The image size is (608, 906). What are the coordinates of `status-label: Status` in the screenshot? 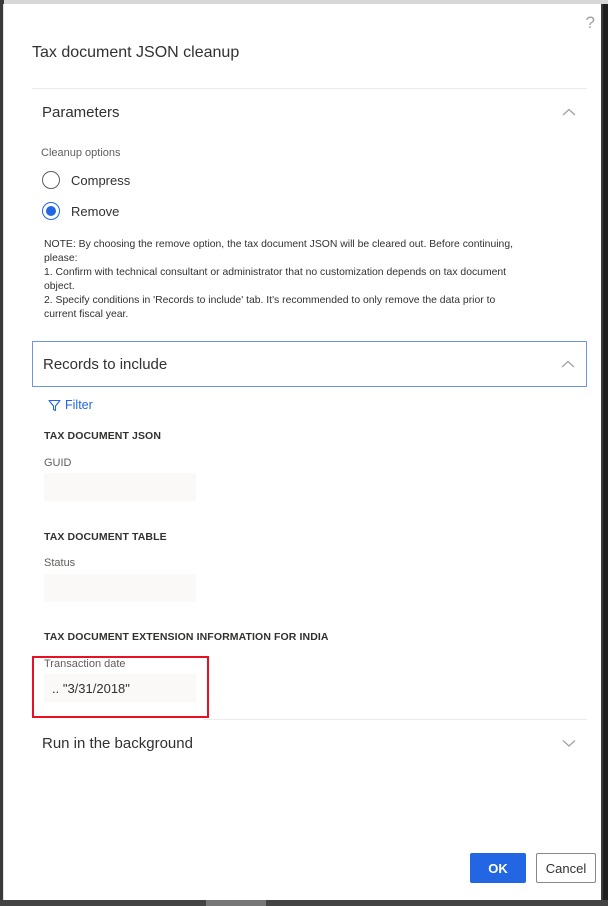 It's located at (60, 563).